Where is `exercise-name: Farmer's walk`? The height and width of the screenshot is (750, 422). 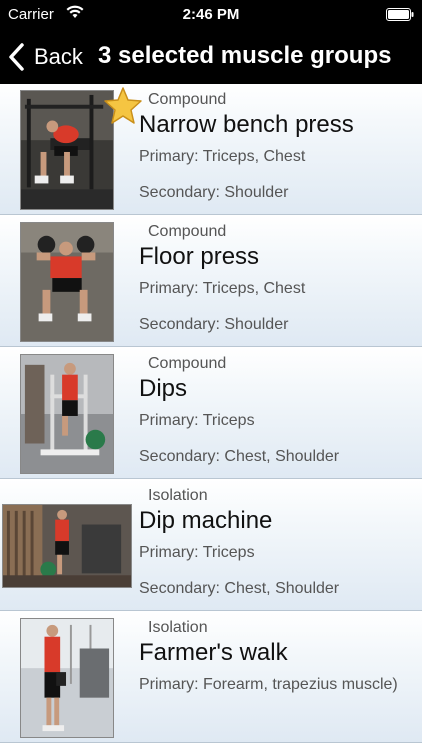
exercise-name: Farmer's walk is located at coordinates (213, 652).